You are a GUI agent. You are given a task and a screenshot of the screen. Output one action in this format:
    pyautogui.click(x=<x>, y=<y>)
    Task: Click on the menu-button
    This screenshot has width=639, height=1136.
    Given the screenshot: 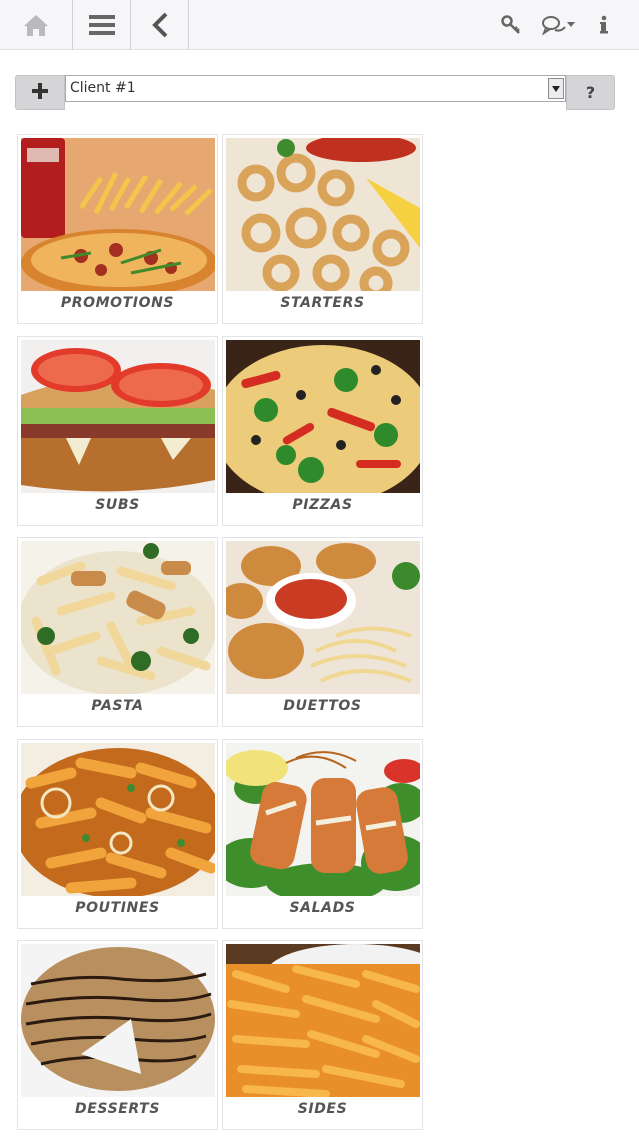 What is the action you would take?
    pyautogui.click(x=101, y=25)
    